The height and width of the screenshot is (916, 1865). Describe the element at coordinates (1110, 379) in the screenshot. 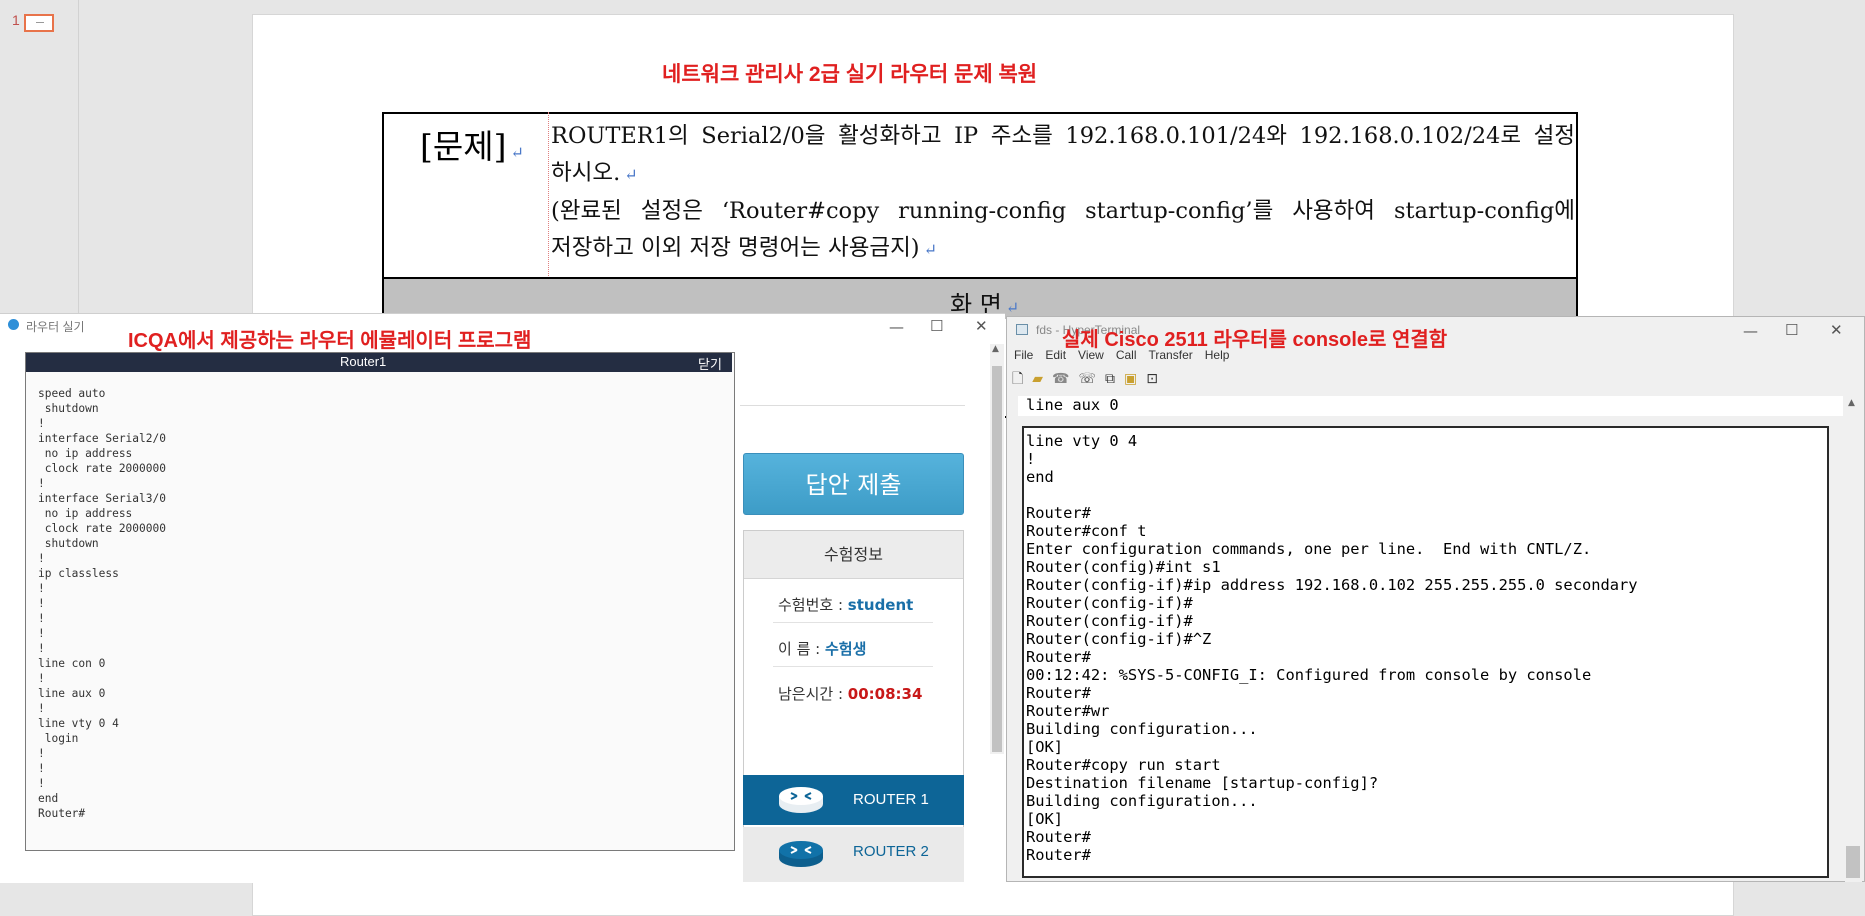

I see `send-icon: ⧉` at that location.